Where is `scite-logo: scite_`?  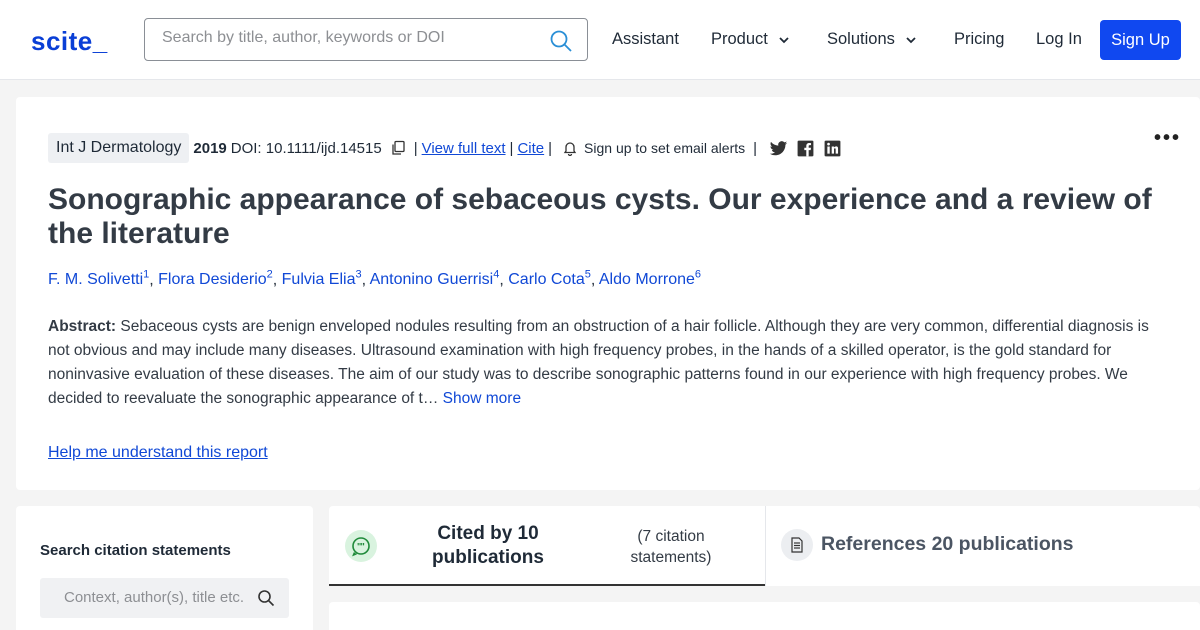 scite-logo: scite_ is located at coordinates (69, 41).